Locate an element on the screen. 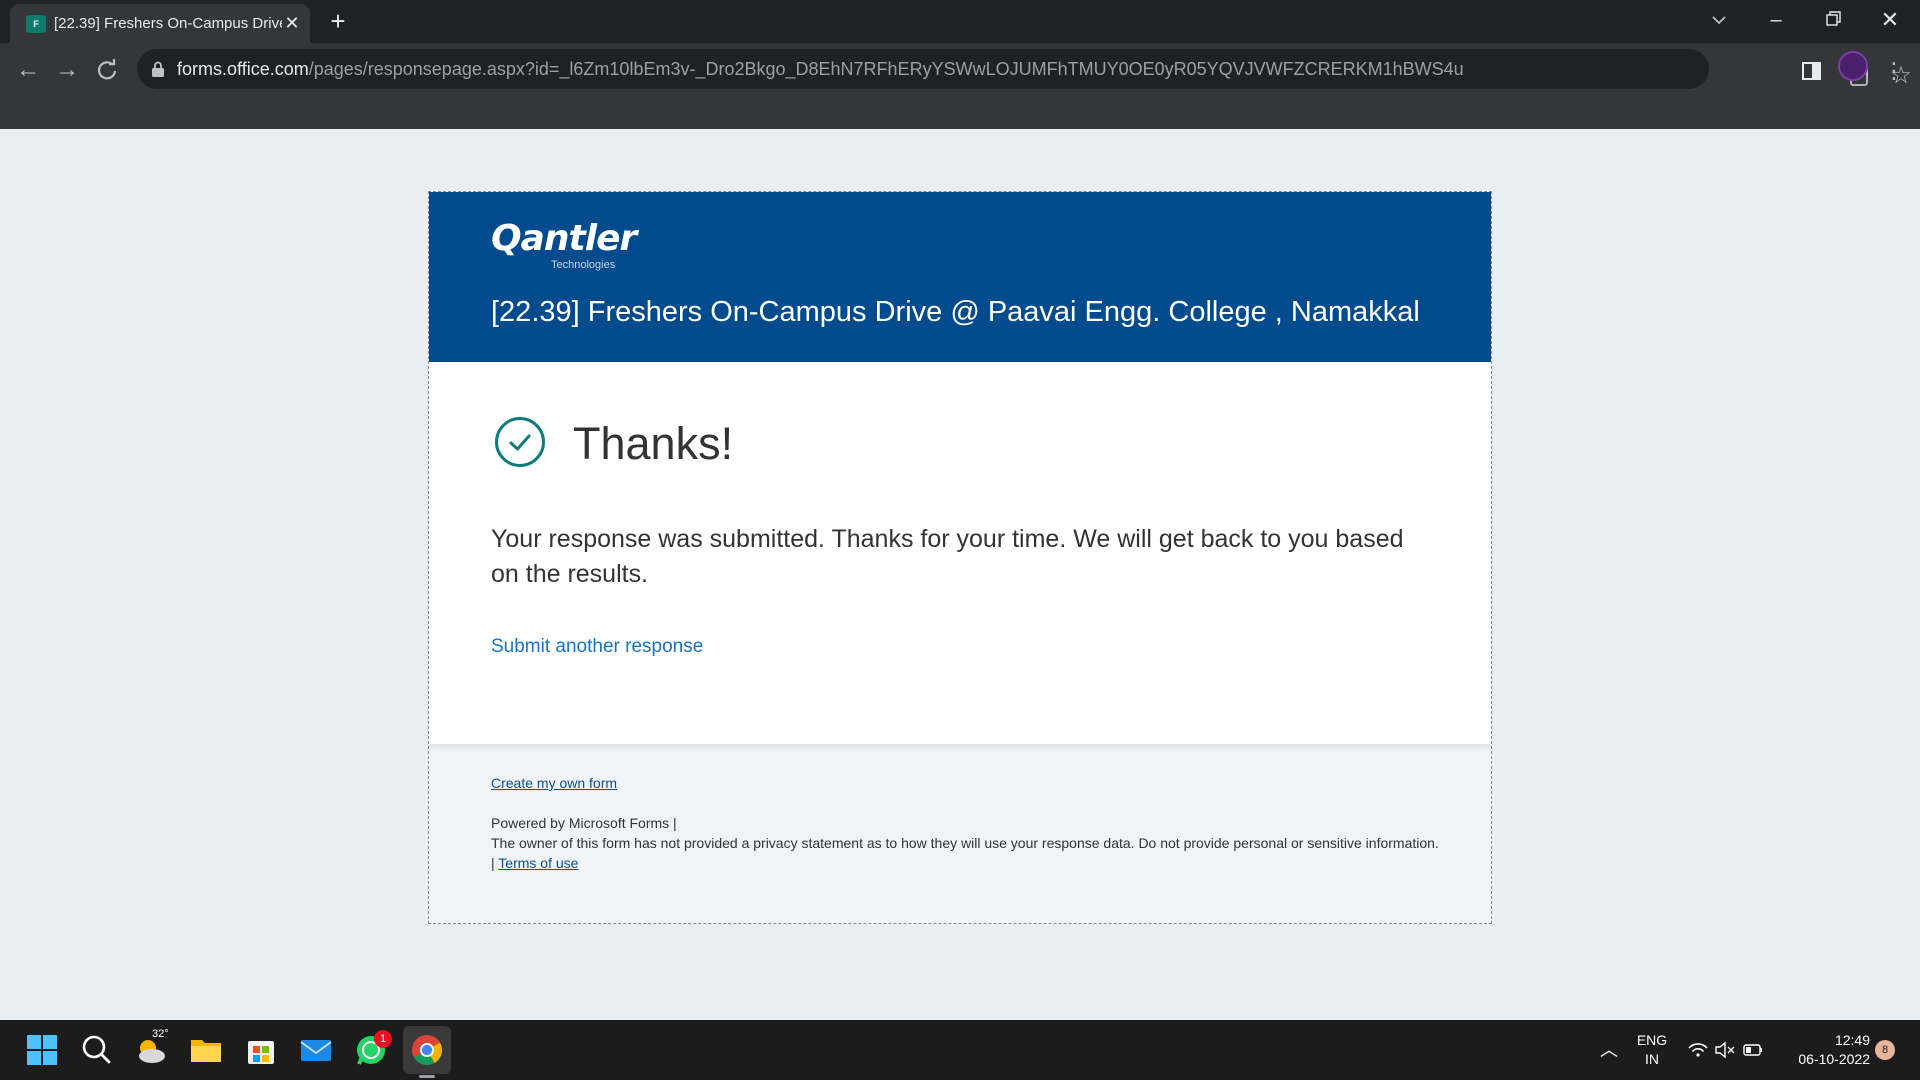 Image resolution: width=1920 pixels, height=1080 pixels. language-indicator: ENG IN is located at coordinates (1652, 1050).